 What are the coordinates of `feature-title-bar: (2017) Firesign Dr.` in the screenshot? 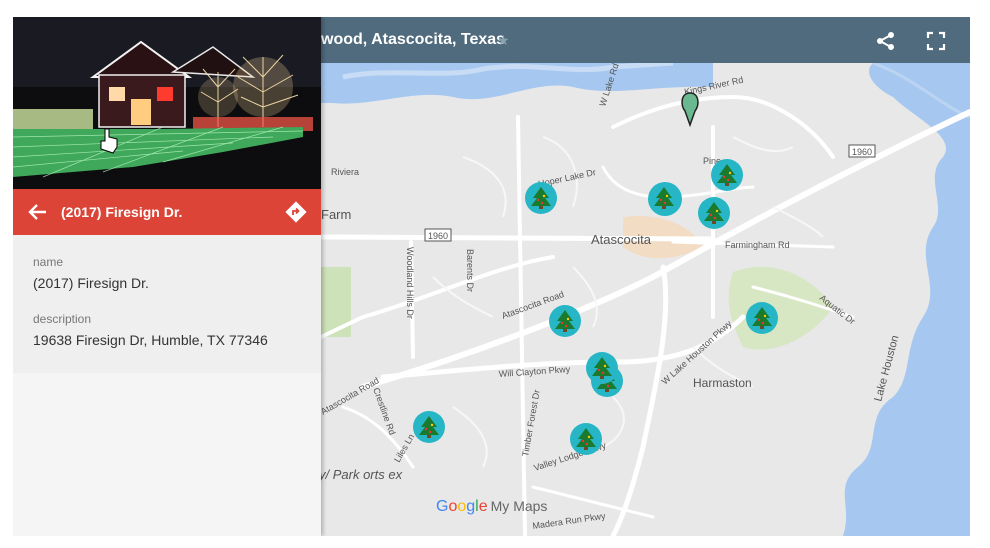 It's located at (167, 212).